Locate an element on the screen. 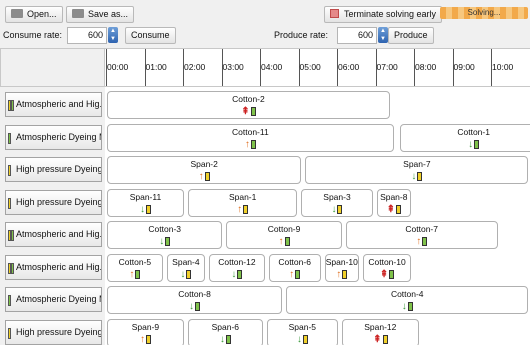  task-status-icons: ⇞ is located at coordinates (380, 339).